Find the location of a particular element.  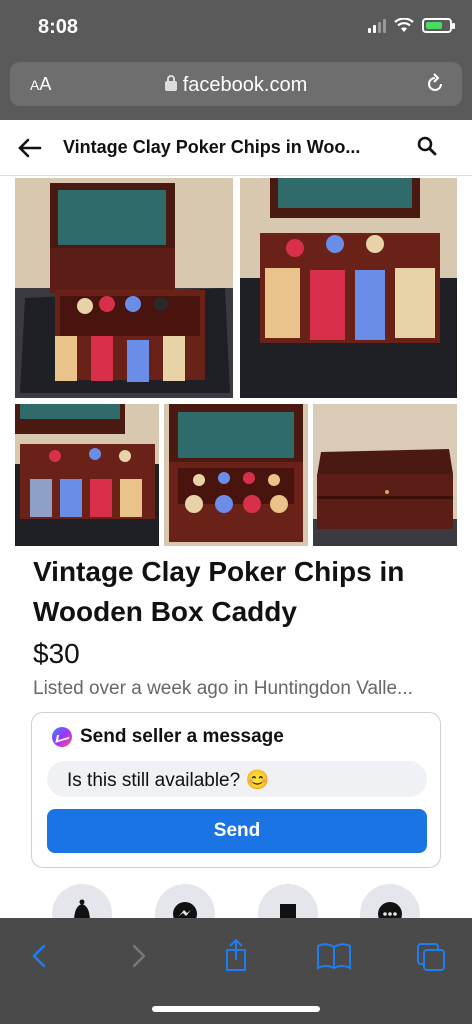

alert-button is located at coordinates (82, 902).